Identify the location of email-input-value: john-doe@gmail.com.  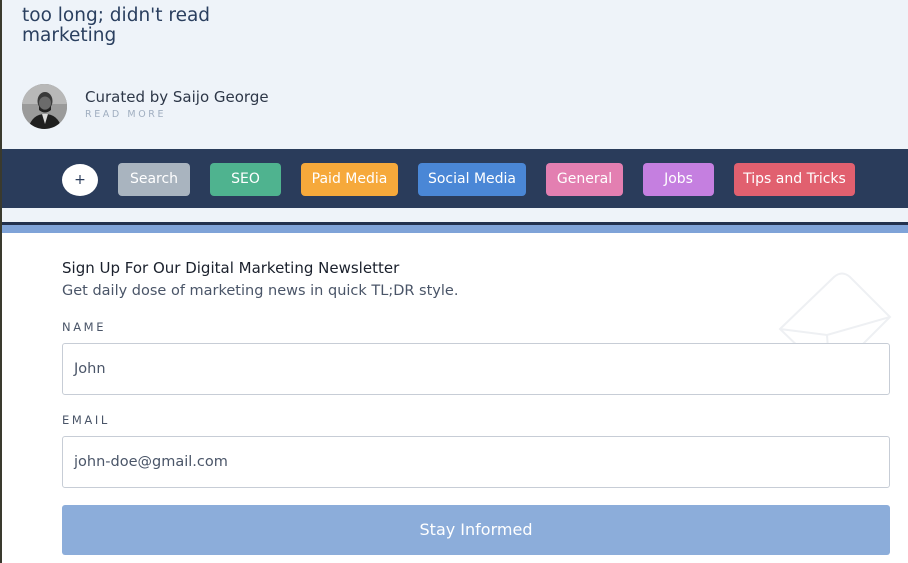
(151, 462).